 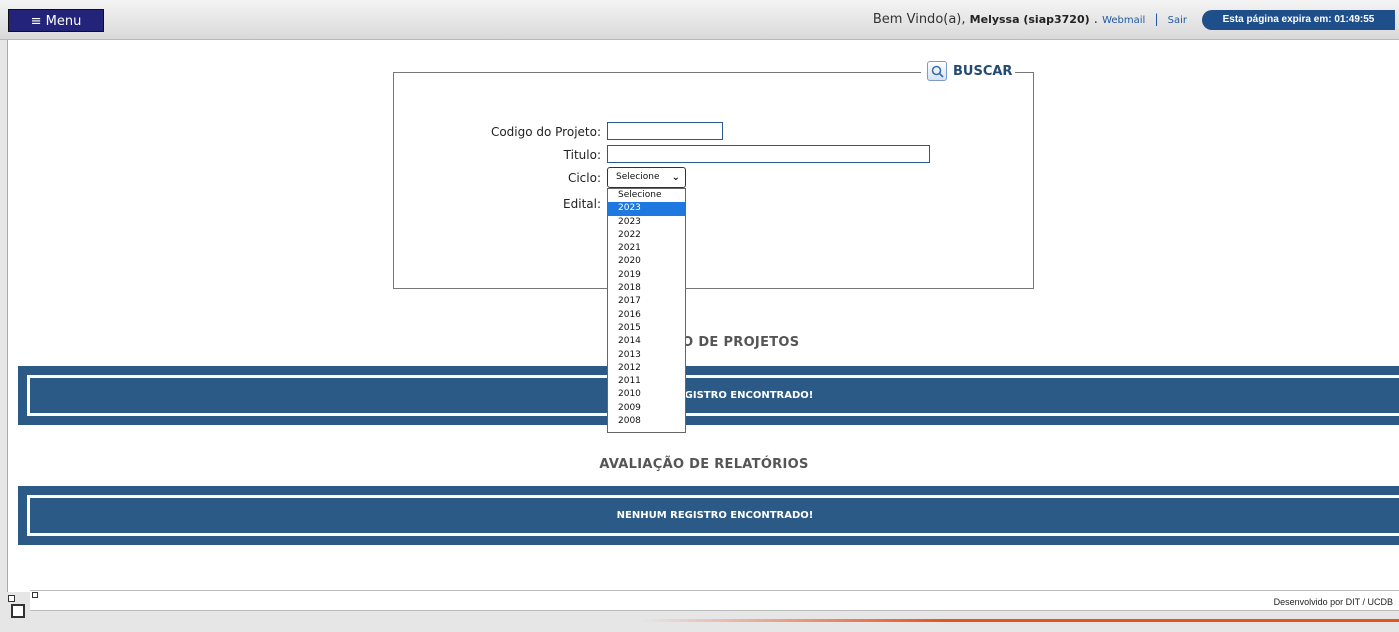 What do you see at coordinates (646, 275) in the screenshot?
I see `ciclo-option: 2019` at bounding box center [646, 275].